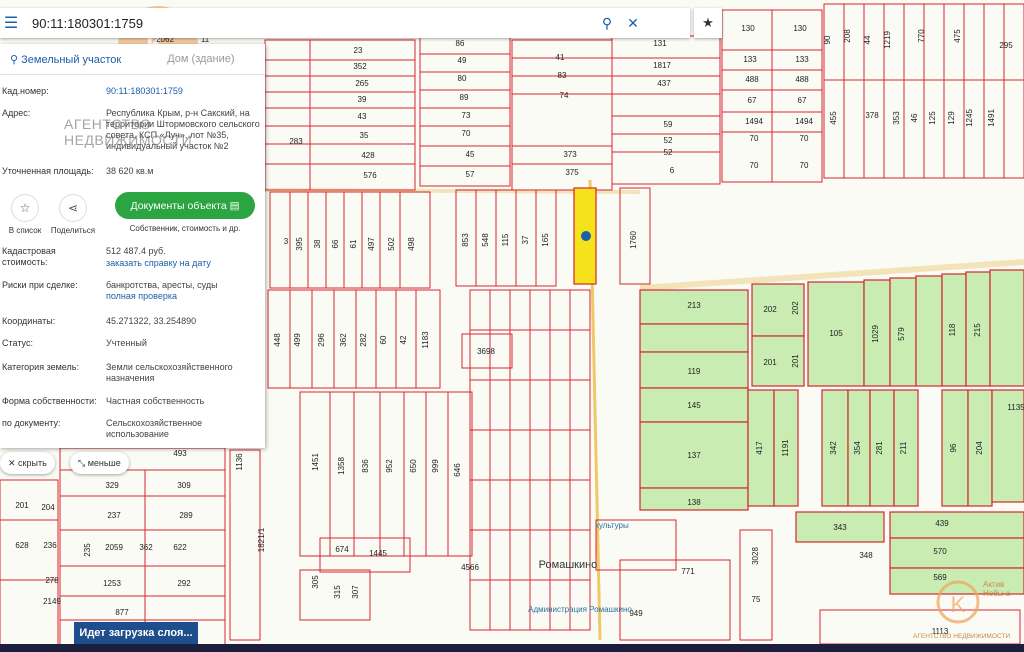  Describe the element at coordinates (754, 121) in the screenshot. I see `parcel-number-label: 1494` at that location.